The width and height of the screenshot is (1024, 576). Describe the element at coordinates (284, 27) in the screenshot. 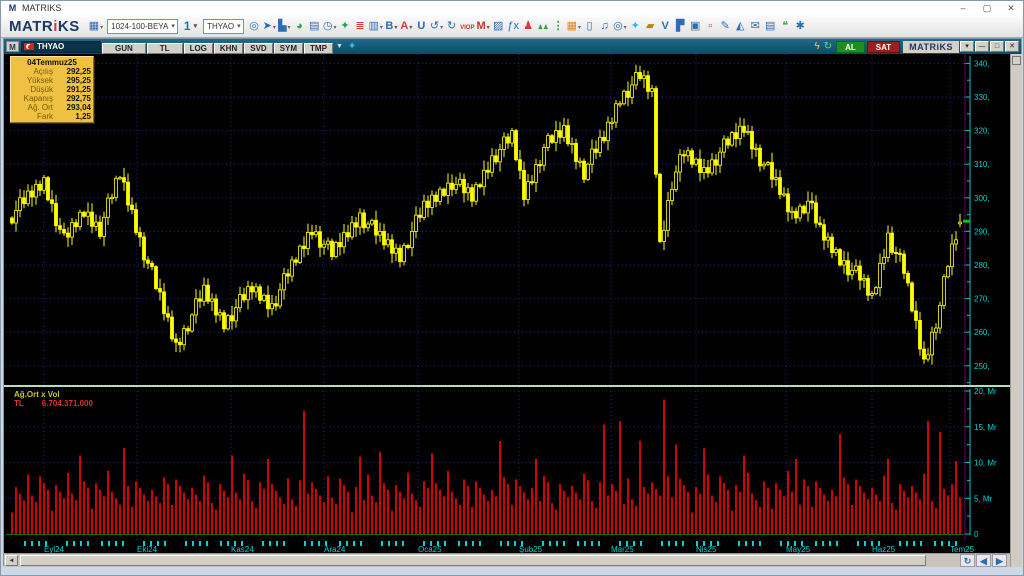

I see `chart-type-icon: ▙▾` at that location.